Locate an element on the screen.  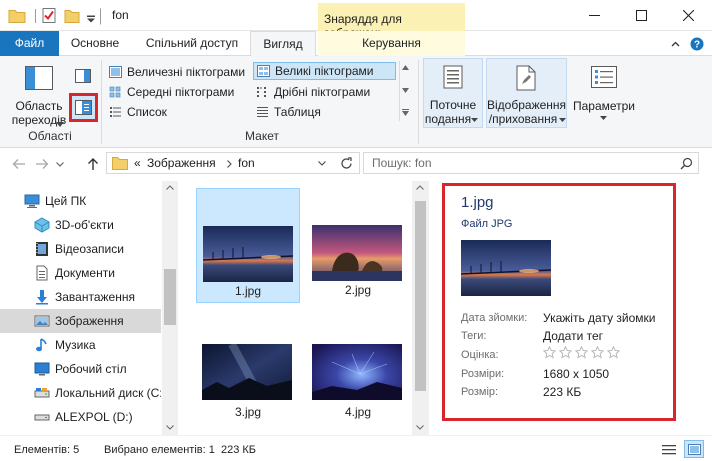
layout-item-label: Дрібні піктограми is located at coordinates (322, 92).